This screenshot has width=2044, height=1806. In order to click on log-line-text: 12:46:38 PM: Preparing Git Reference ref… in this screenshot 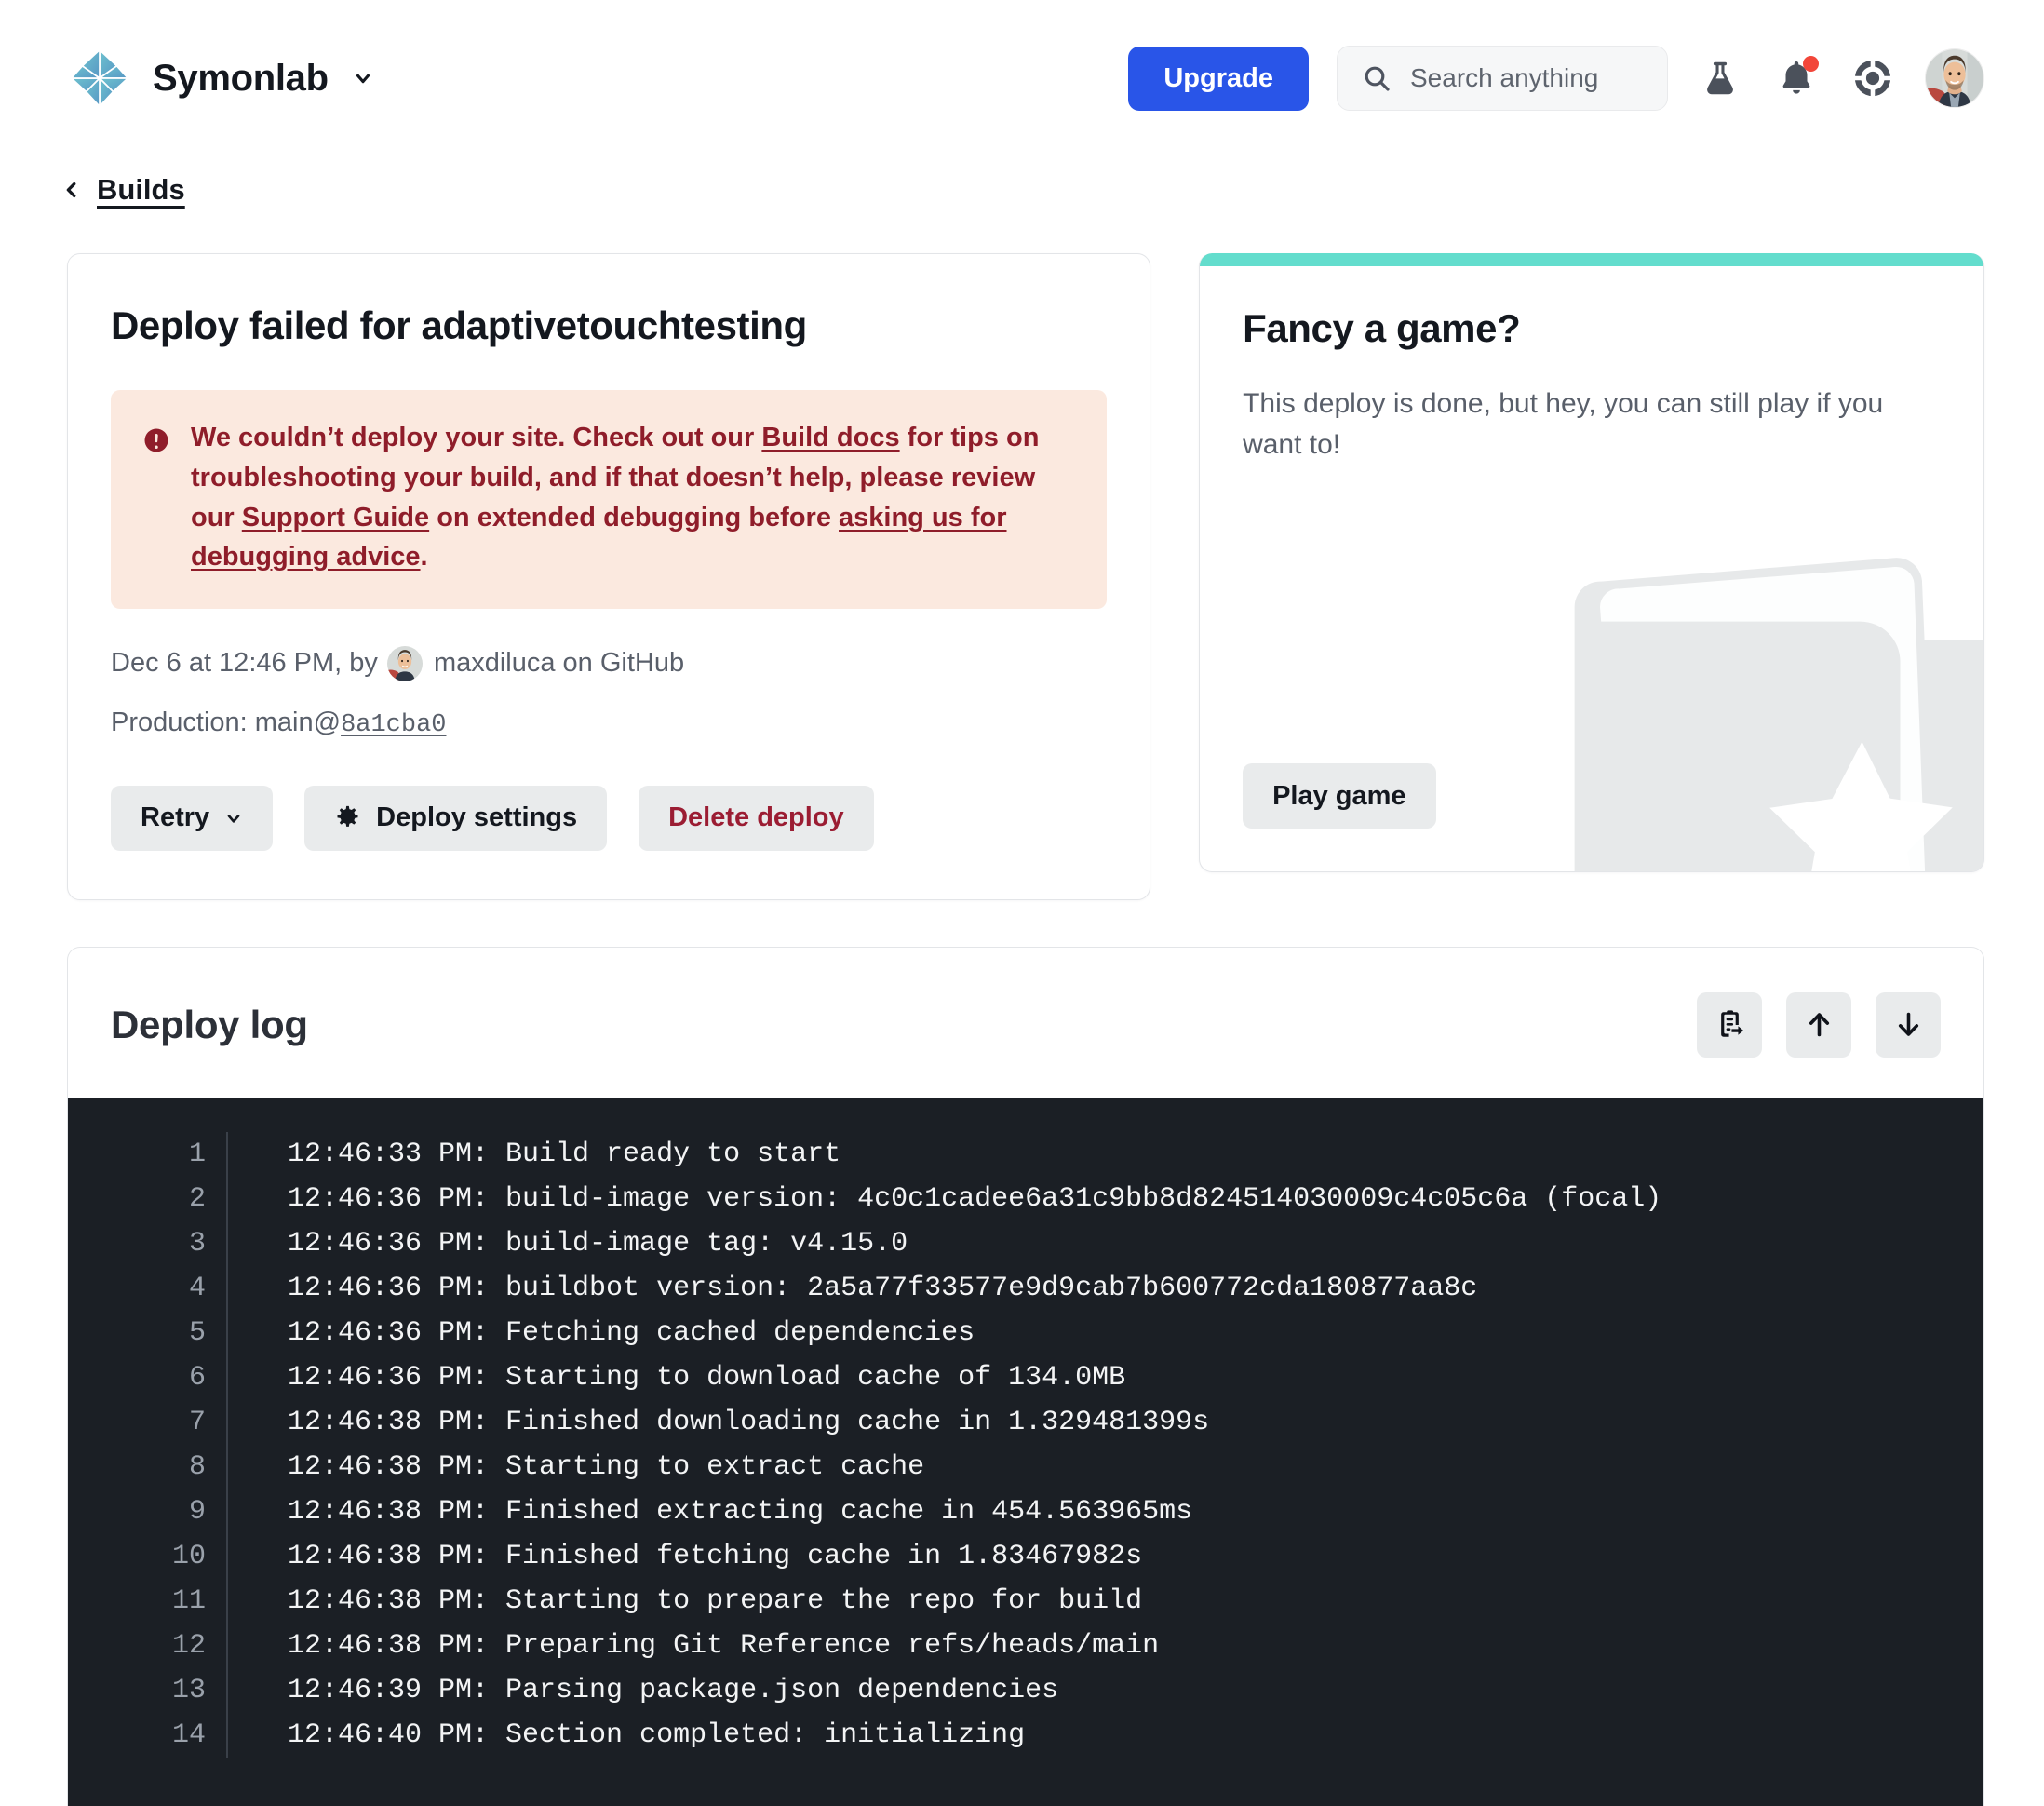, I will do `click(724, 1646)`.